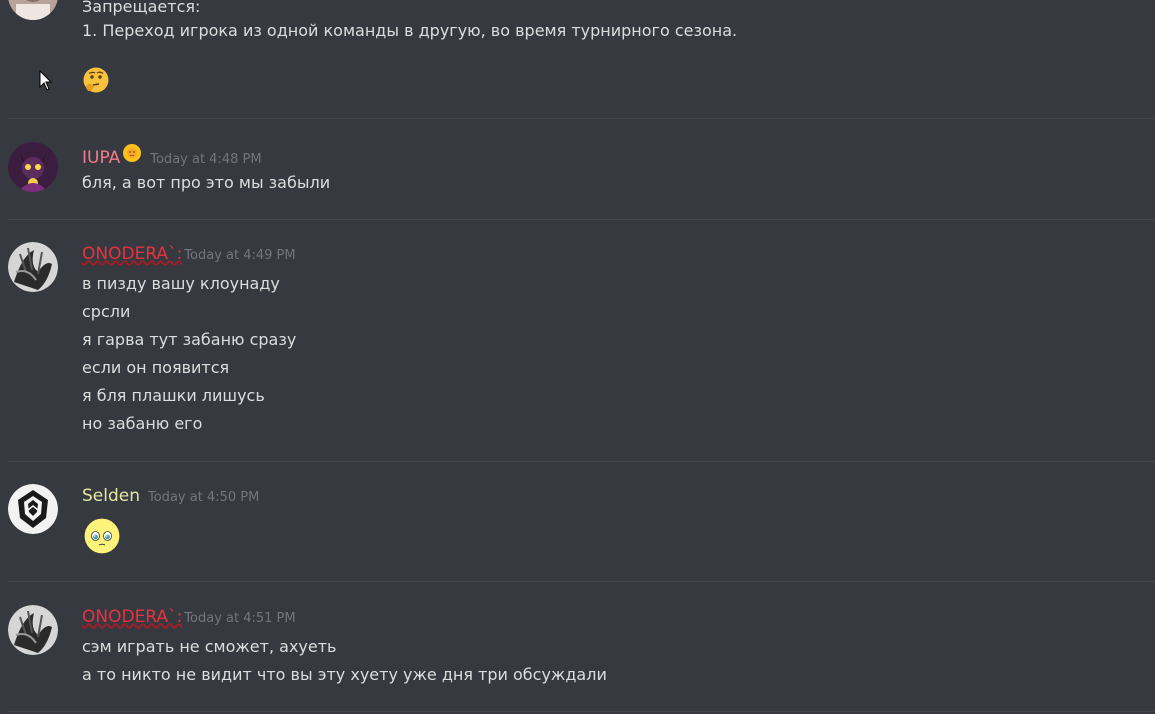 The image size is (1155, 714). Describe the element at coordinates (132, 153) in the screenshot. I see `sun-badge-icon` at that location.